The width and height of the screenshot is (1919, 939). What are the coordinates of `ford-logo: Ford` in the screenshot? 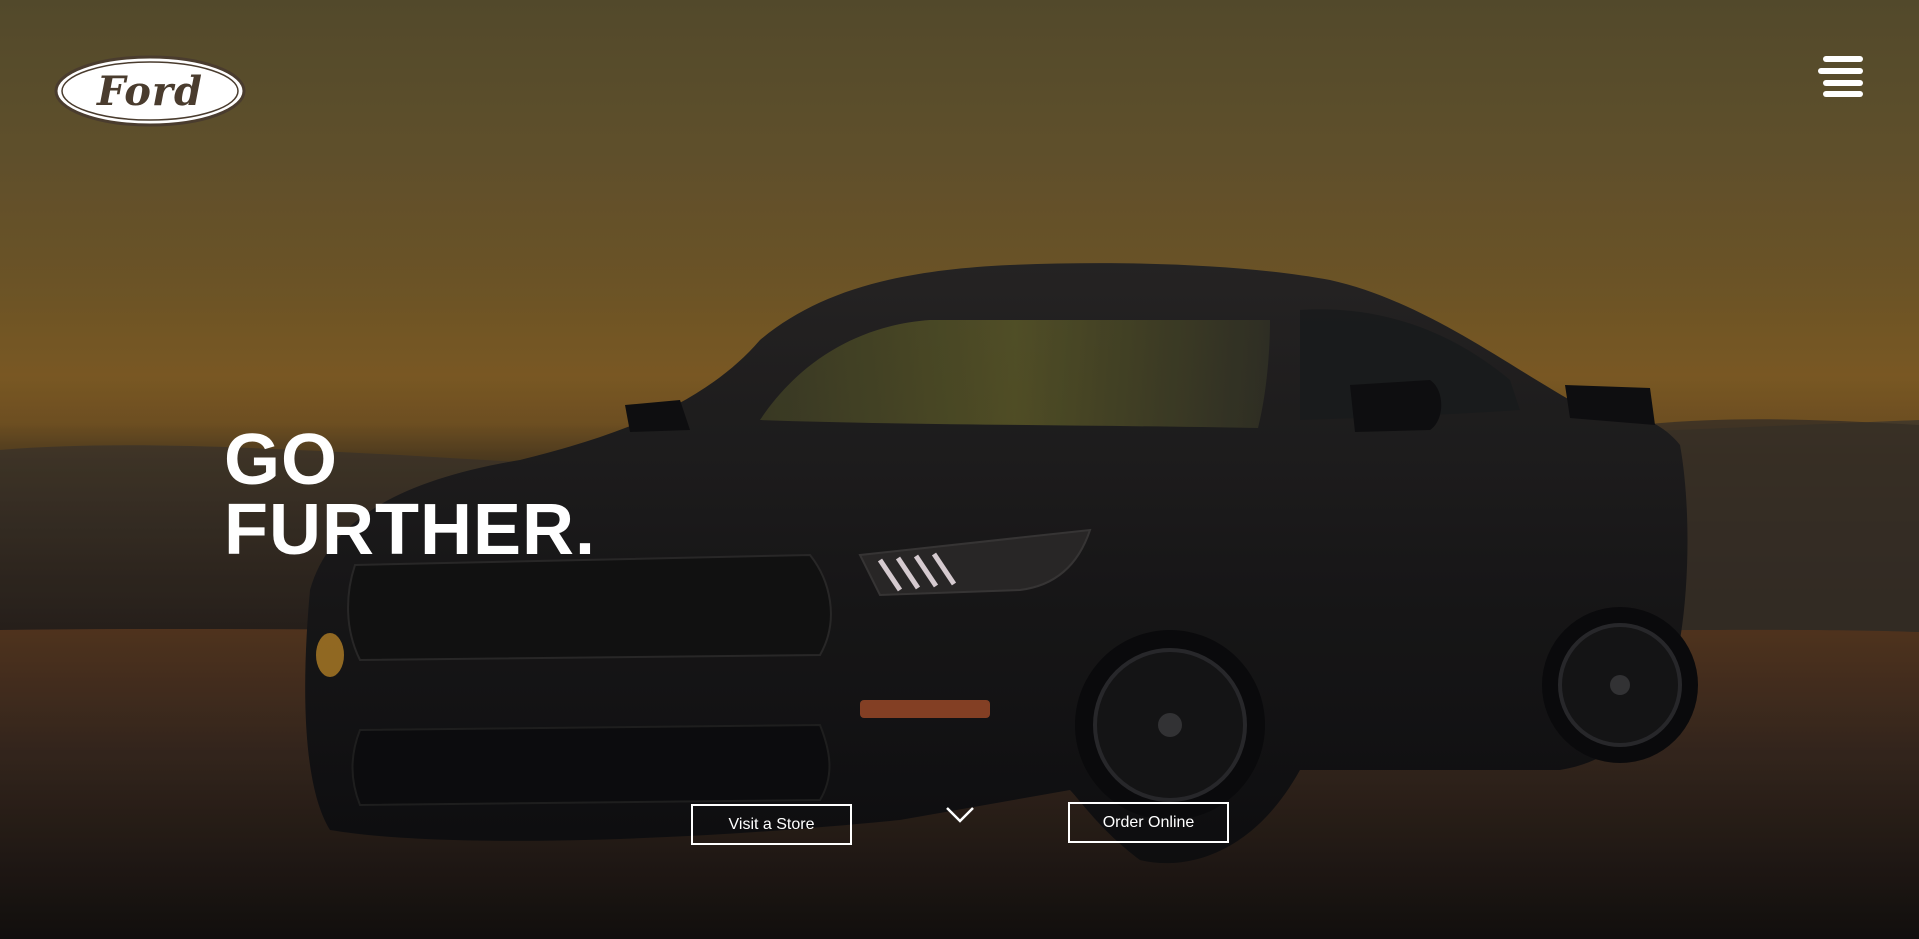 It's located at (150, 91).